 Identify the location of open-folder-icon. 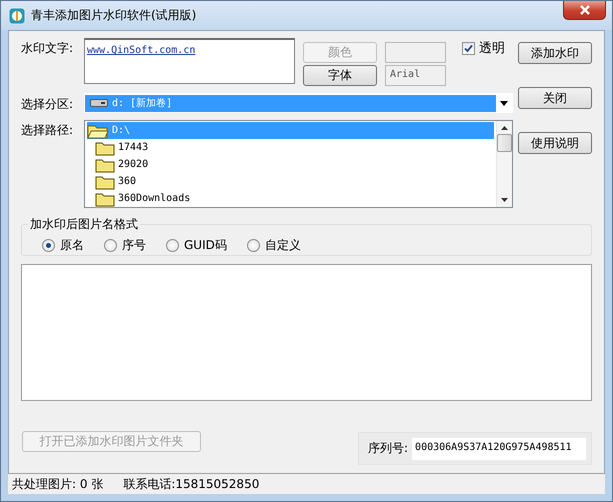
(98, 130).